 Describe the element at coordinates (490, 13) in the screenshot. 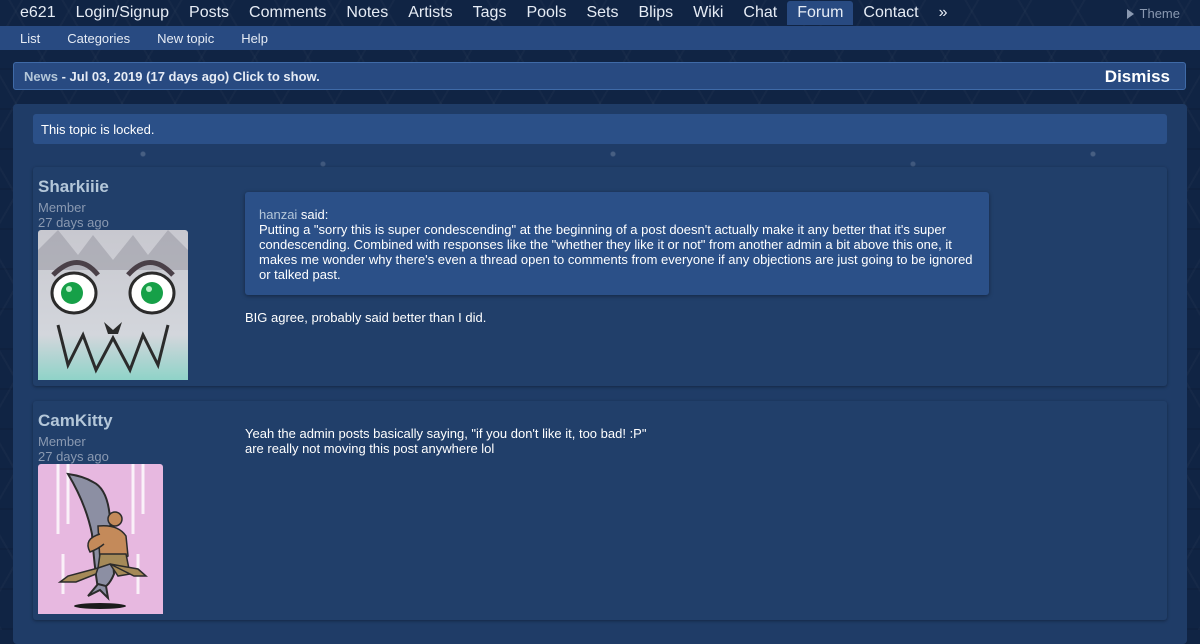

I see `nav-tags: Tags` at that location.